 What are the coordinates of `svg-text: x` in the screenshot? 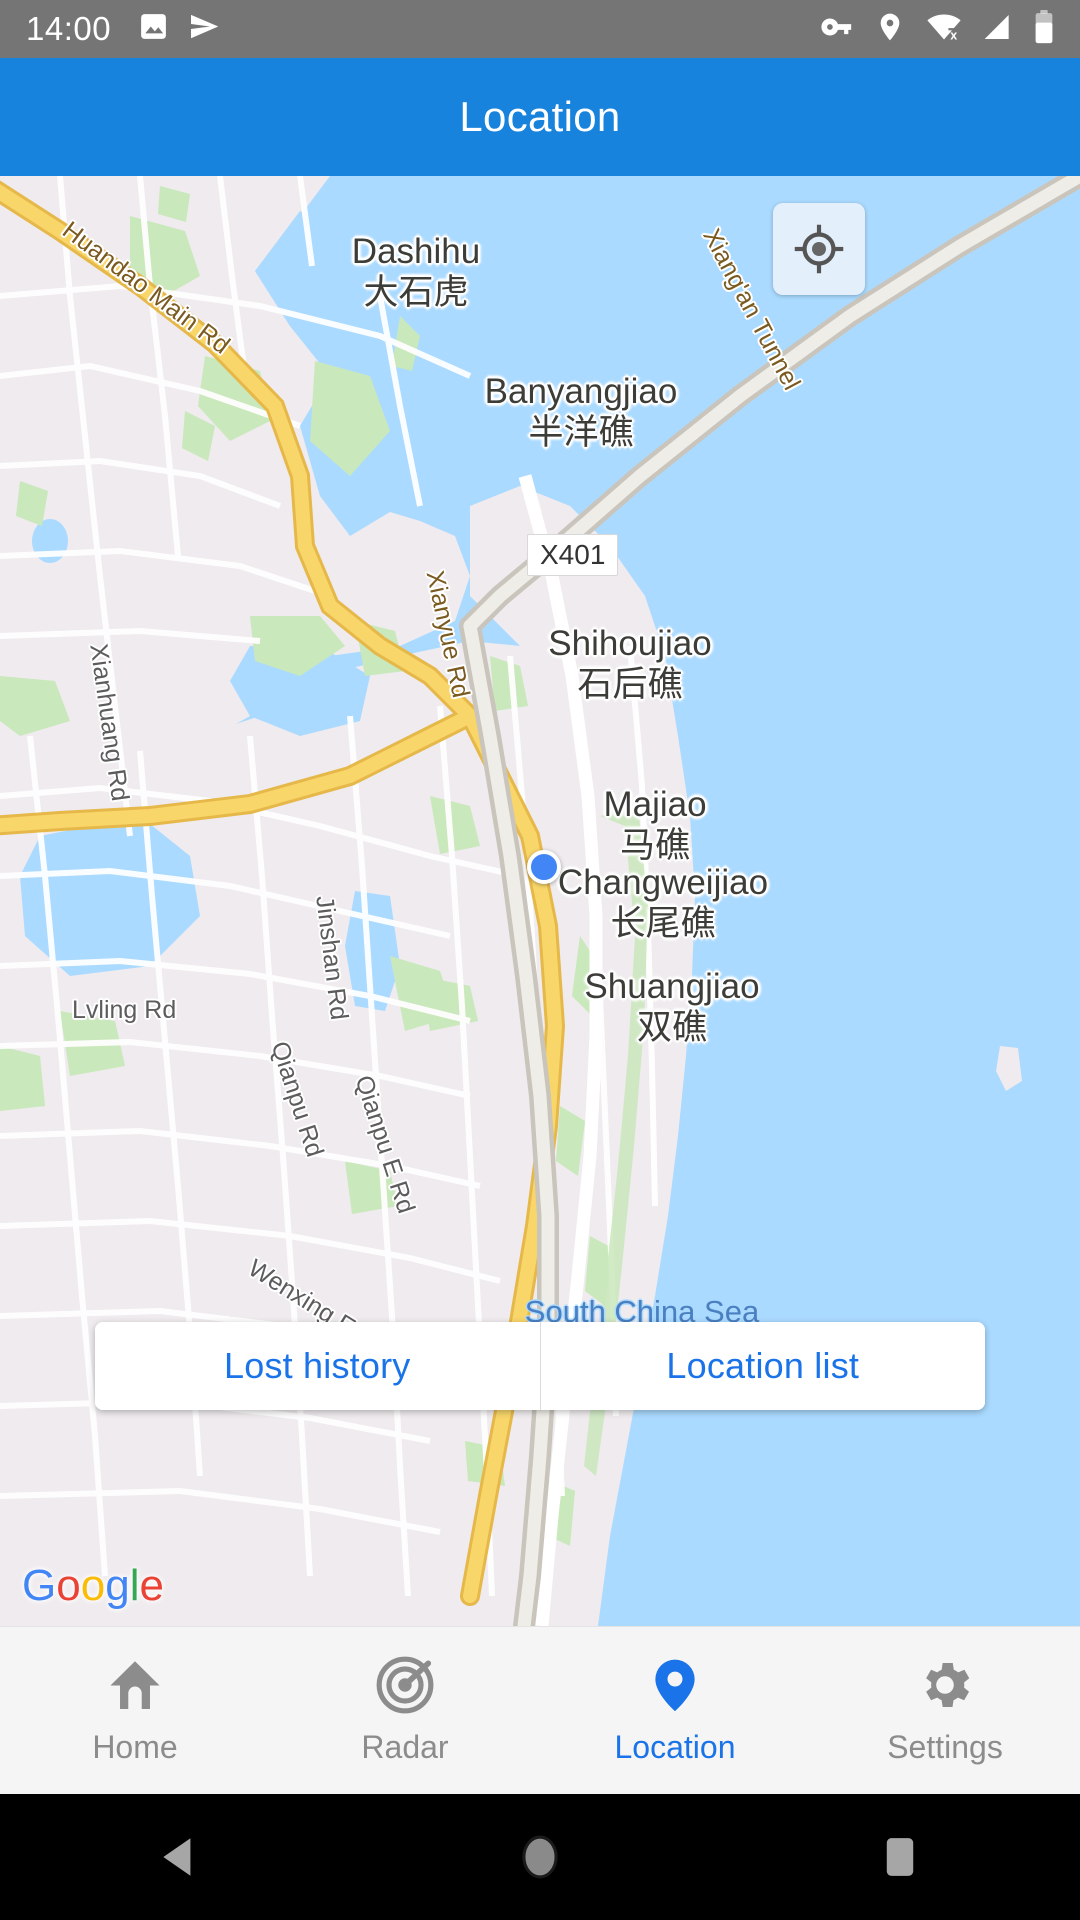 It's located at (953, 35).